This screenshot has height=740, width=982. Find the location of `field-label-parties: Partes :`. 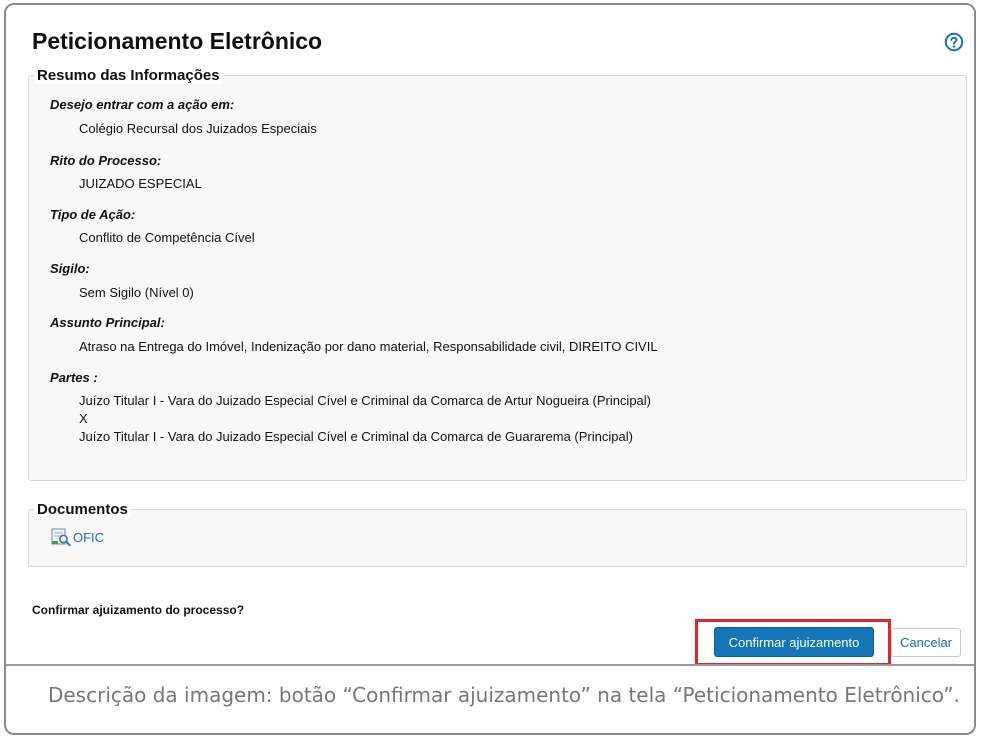

field-label-parties: Partes : is located at coordinates (74, 377).